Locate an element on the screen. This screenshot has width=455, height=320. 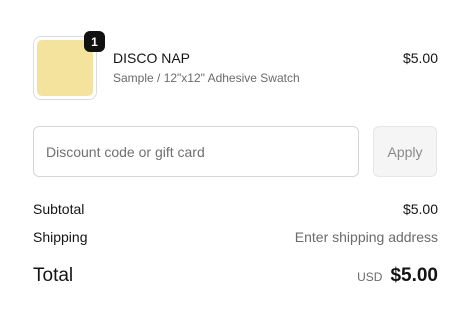
total-amount: USD $5.00 is located at coordinates (397, 276).